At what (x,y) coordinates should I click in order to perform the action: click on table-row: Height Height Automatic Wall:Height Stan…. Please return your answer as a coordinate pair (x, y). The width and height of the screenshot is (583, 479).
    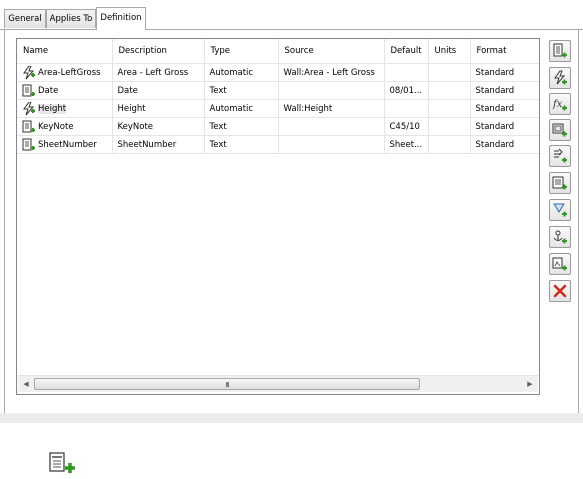
    Looking at the image, I should click on (278, 108).